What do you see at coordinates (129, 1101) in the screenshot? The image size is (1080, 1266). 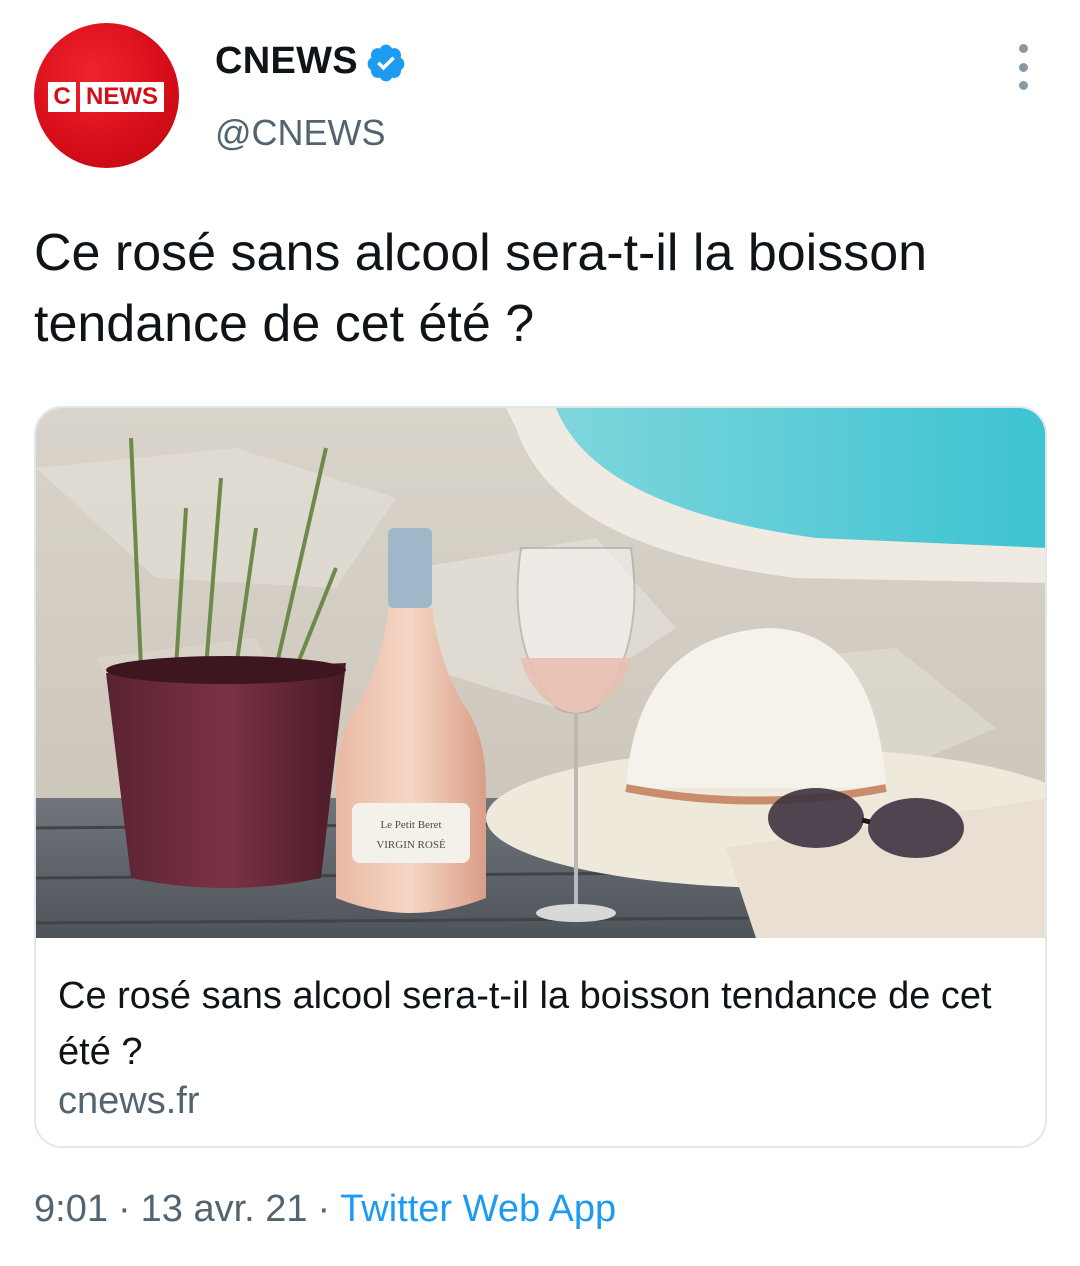 I see `card-domain: cnews.fr` at bounding box center [129, 1101].